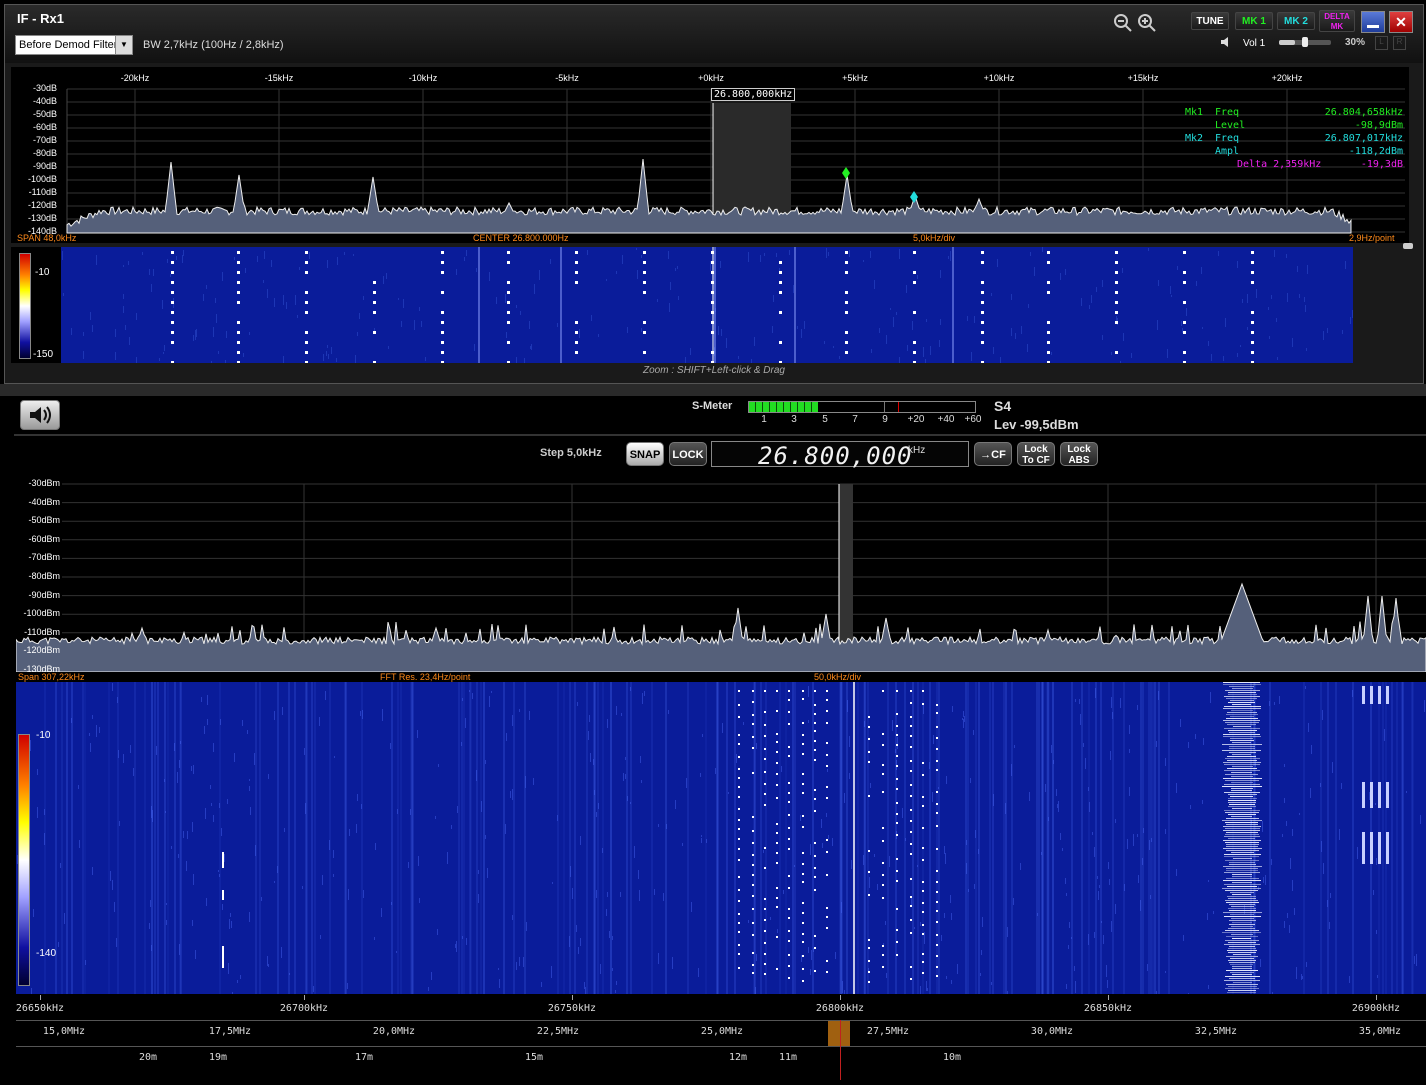  I want to click on freq-tick-label: -20kHz, so click(135, 78).